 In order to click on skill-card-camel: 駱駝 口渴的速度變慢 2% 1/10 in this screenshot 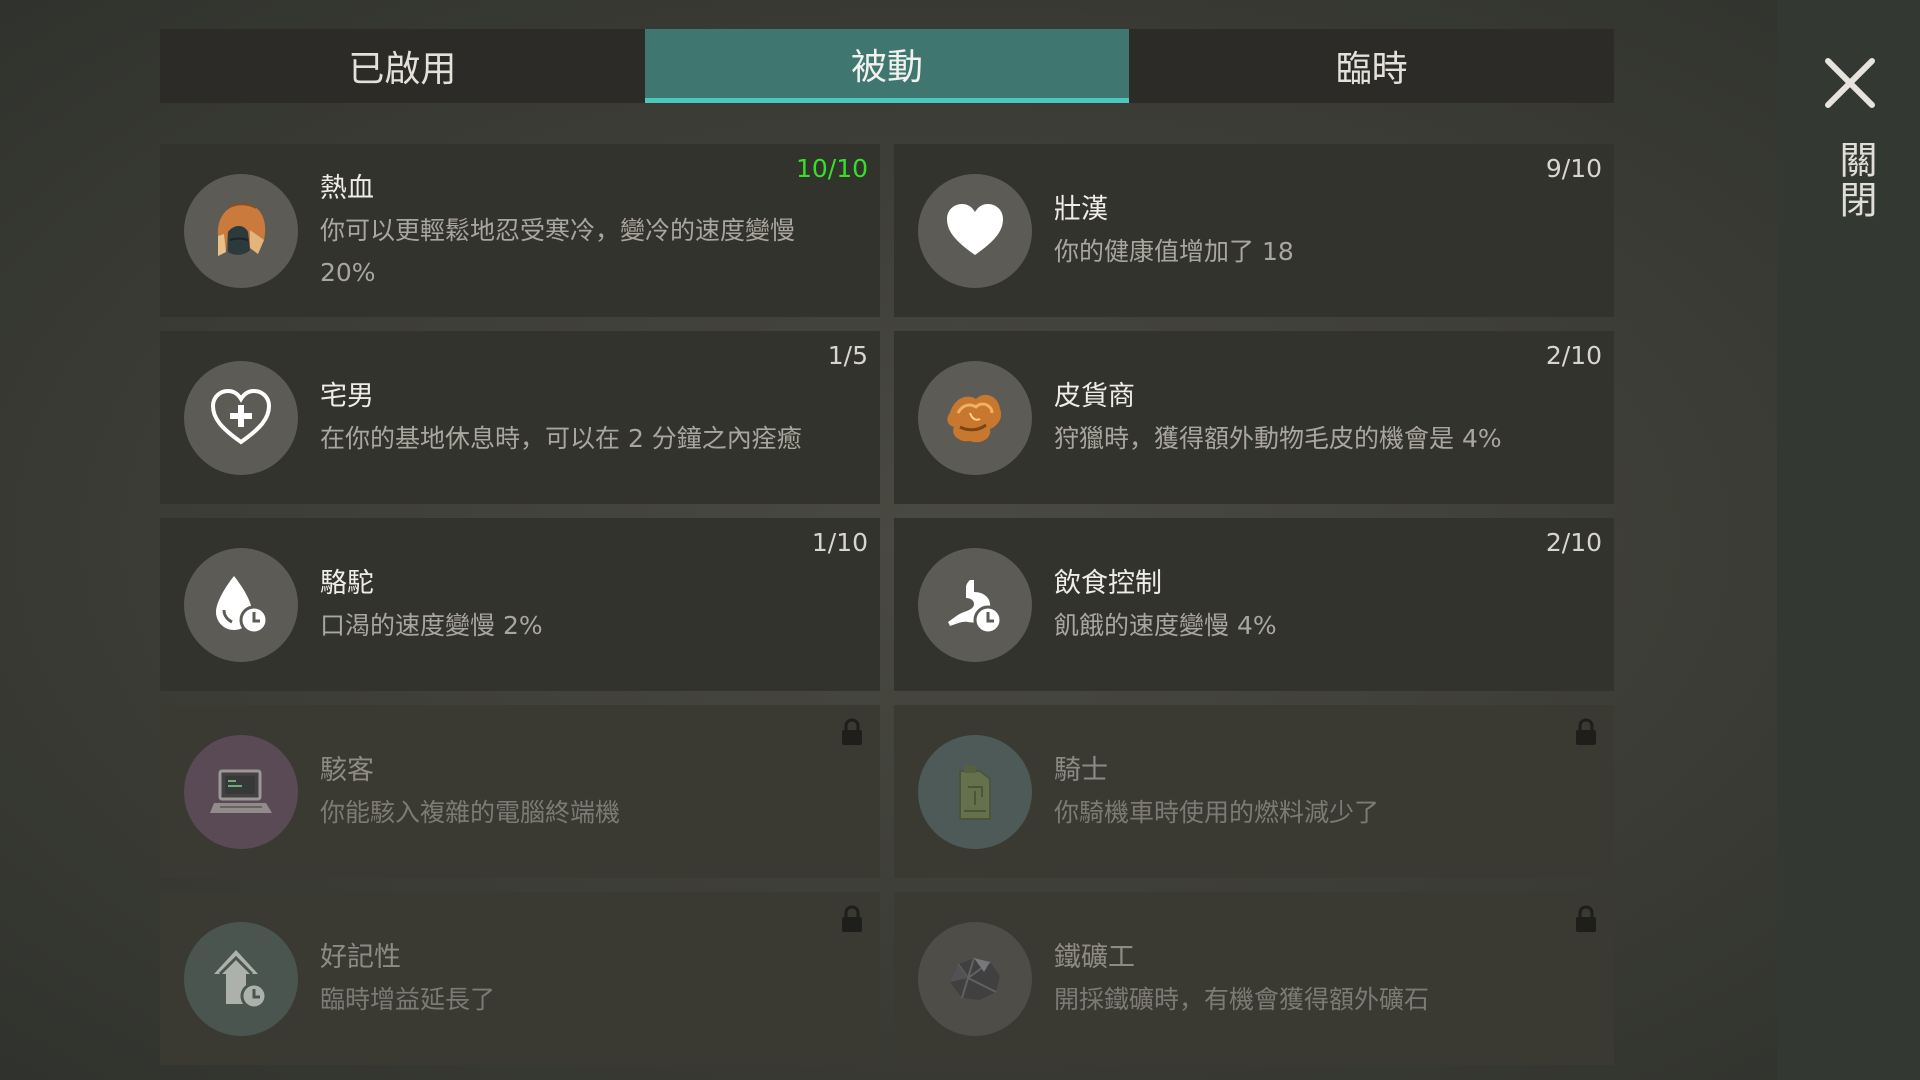, I will do `click(520, 604)`.